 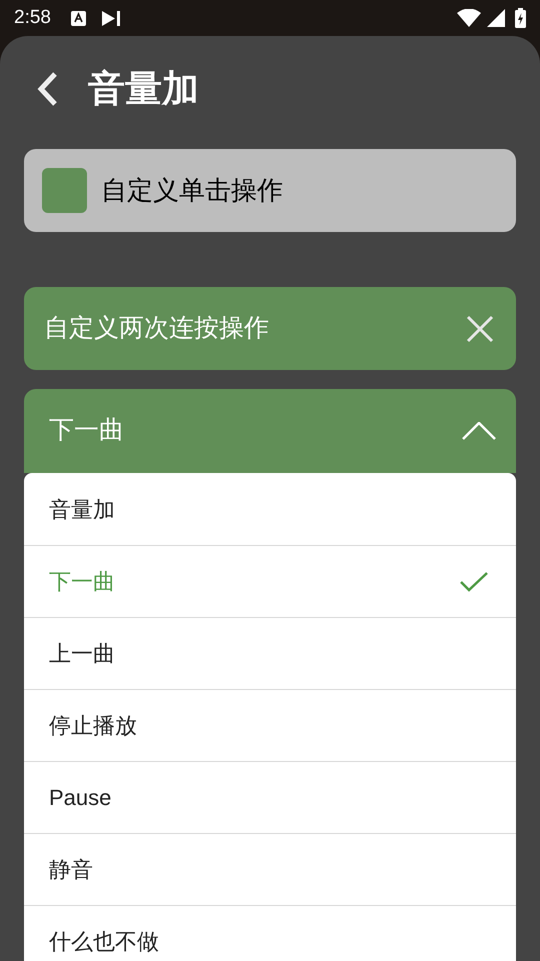 What do you see at coordinates (469, 18) in the screenshot?
I see `wifi-icon` at bounding box center [469, 18].